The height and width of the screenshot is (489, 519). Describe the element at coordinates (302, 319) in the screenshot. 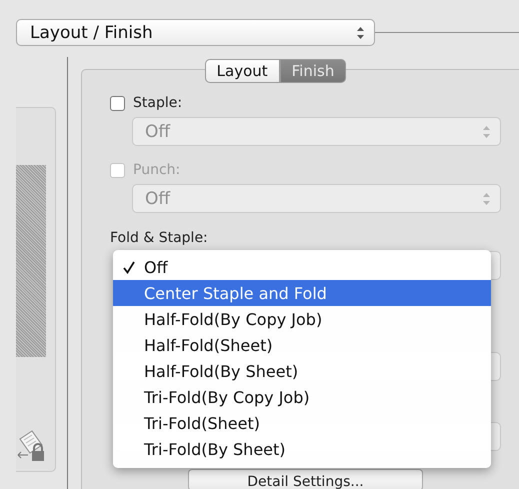

I see `menu-item: Half-Fold(By Copy Job)` at that location.